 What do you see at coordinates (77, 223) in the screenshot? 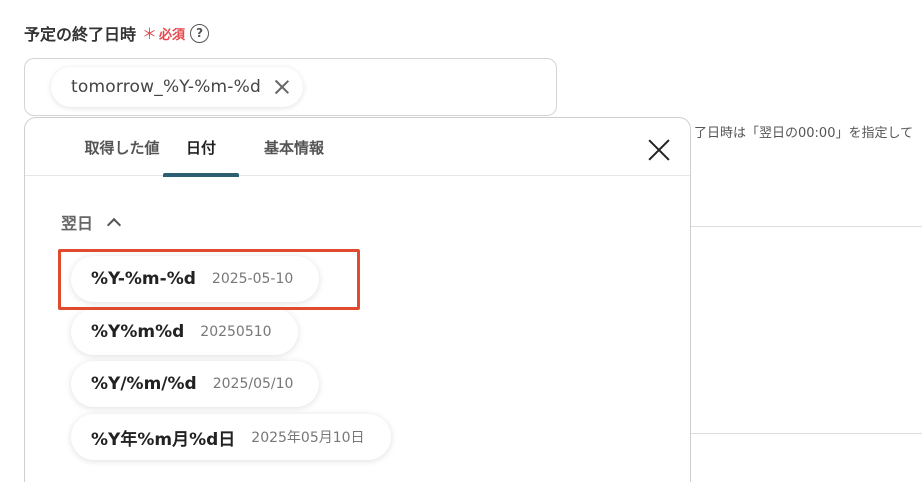
I see `section-label: 翌日` at bounding box center [77, 223].